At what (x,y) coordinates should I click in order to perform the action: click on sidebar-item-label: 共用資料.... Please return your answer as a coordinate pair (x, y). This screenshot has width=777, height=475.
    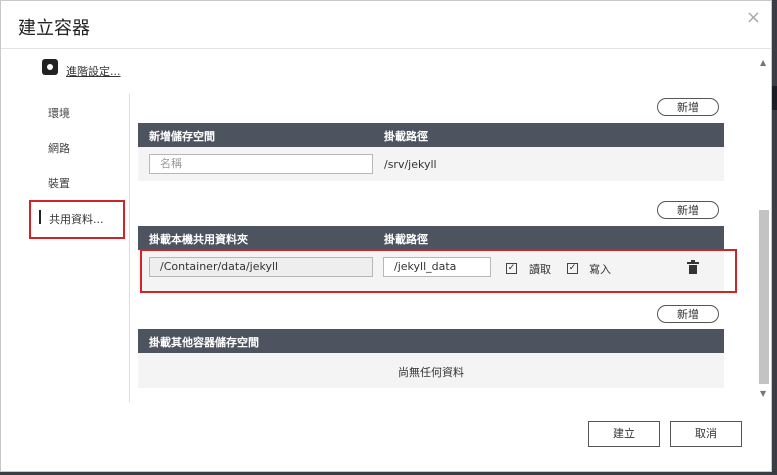
    Looking at the image, I should click on (76, 219).